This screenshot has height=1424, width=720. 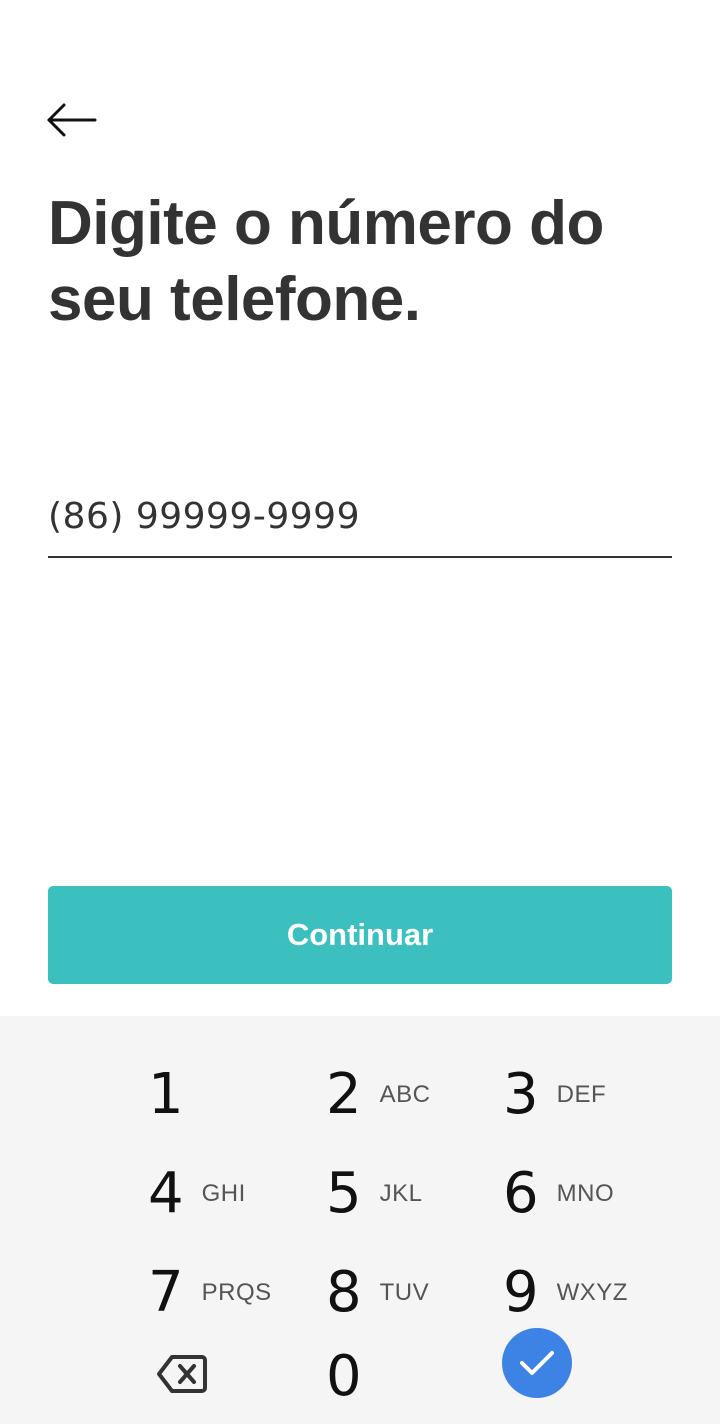 I want to click on backspace-key, so click(x=182, y=1374).